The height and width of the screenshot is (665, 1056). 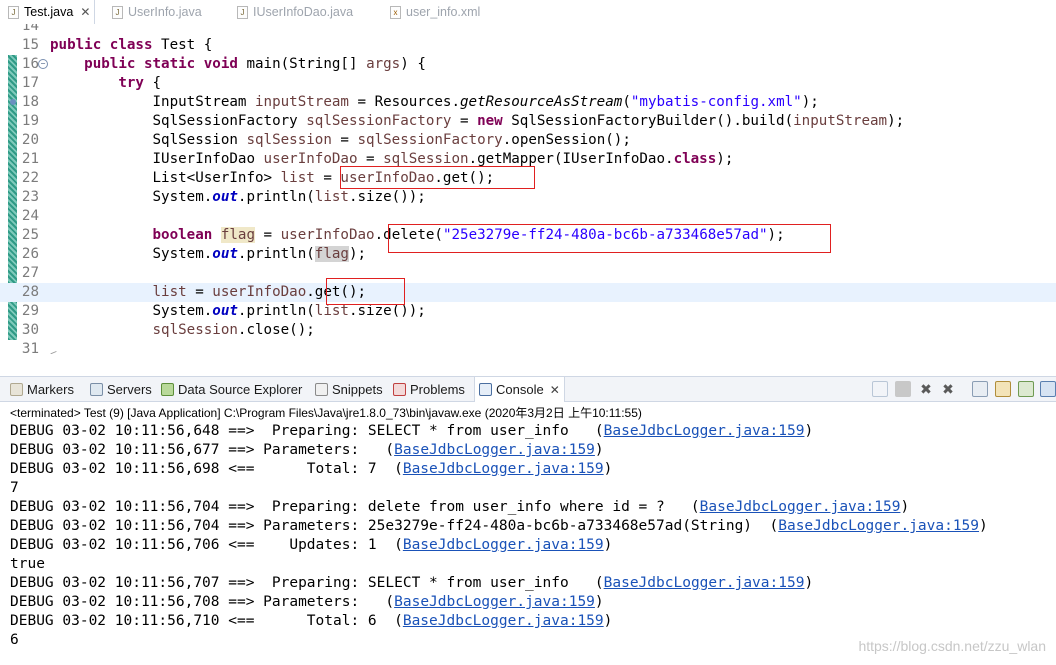 What do you see at coordinates (551, 350) in the screenshot?
I see `horizontal-scrollbar: <` at bounding box center [551, 350].